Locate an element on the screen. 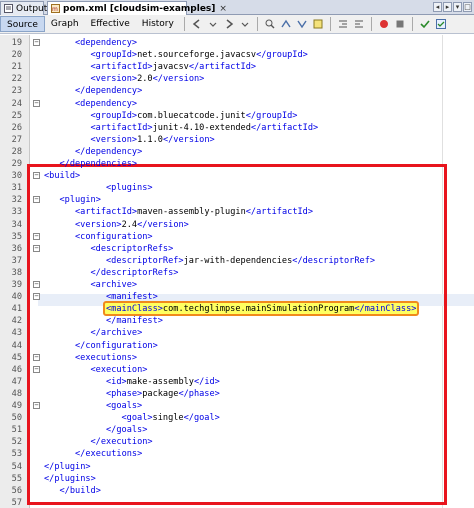  tab-history: History is located at coordinates (158, 24).